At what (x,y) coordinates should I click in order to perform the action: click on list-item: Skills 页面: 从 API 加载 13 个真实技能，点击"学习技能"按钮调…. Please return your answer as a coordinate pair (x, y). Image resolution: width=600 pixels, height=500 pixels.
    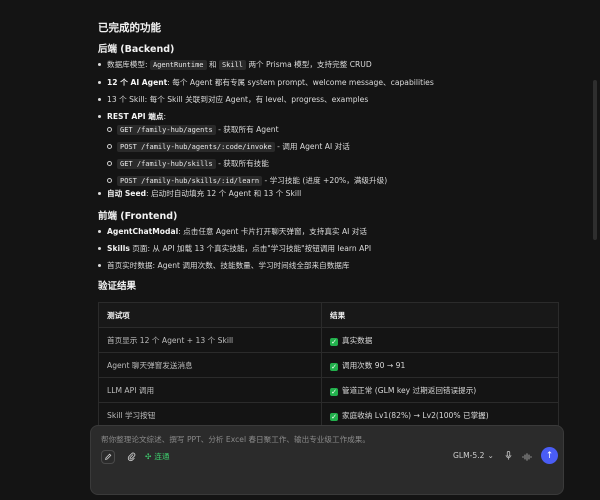
    Looking at the image, I should click on (332, 248).